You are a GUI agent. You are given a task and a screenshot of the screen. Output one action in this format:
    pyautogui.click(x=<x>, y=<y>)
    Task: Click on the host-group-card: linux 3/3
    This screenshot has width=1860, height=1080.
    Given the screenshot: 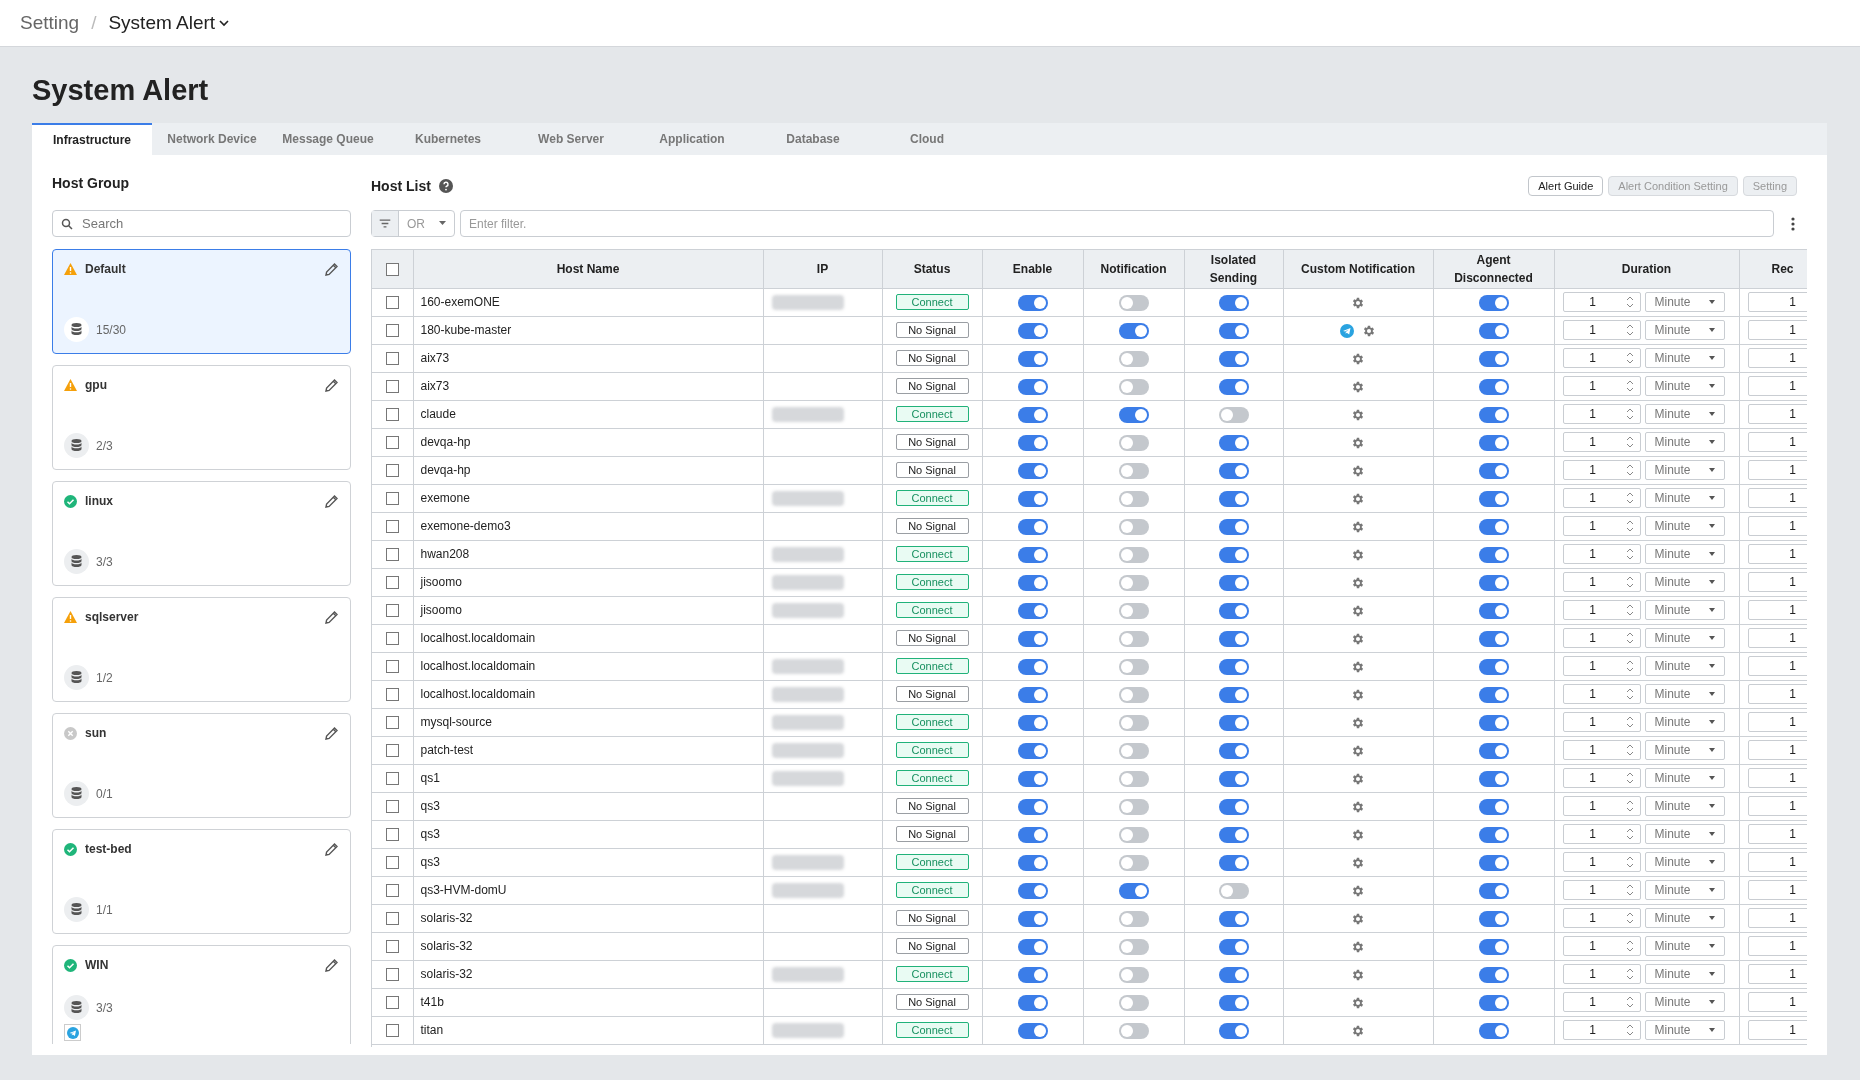 What is the action you would take?
    pyautogui.click(x=201, y=533)
    